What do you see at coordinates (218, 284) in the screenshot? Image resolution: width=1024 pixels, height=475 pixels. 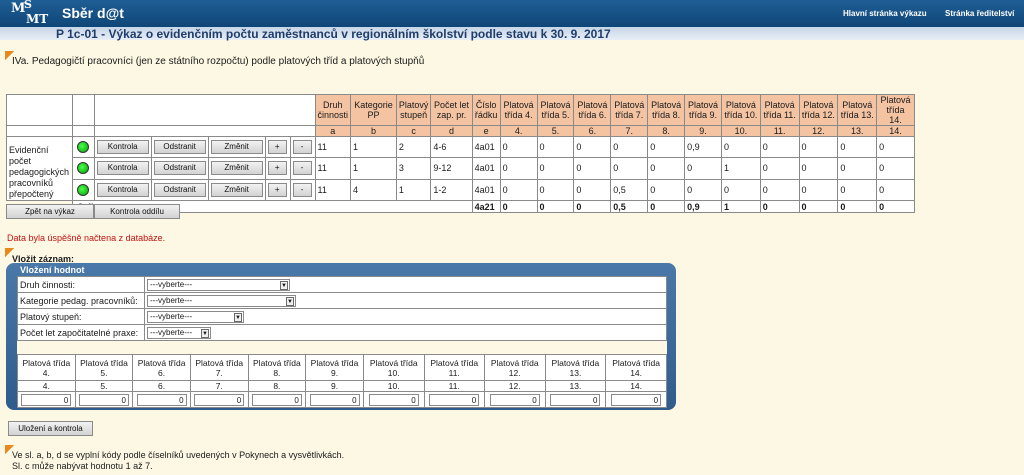 I see `activity-type-select: ---vyberte--- ▼` at bounding box center [218, 284].